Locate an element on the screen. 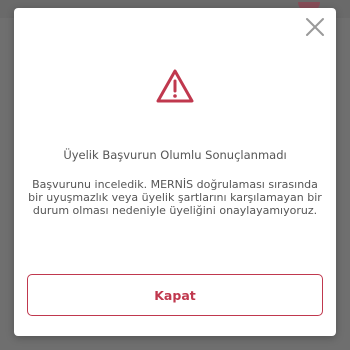 The height and width of the screenshot is (350, 350). close-dialog-button: Kapat is located at coordinates (175, 295).